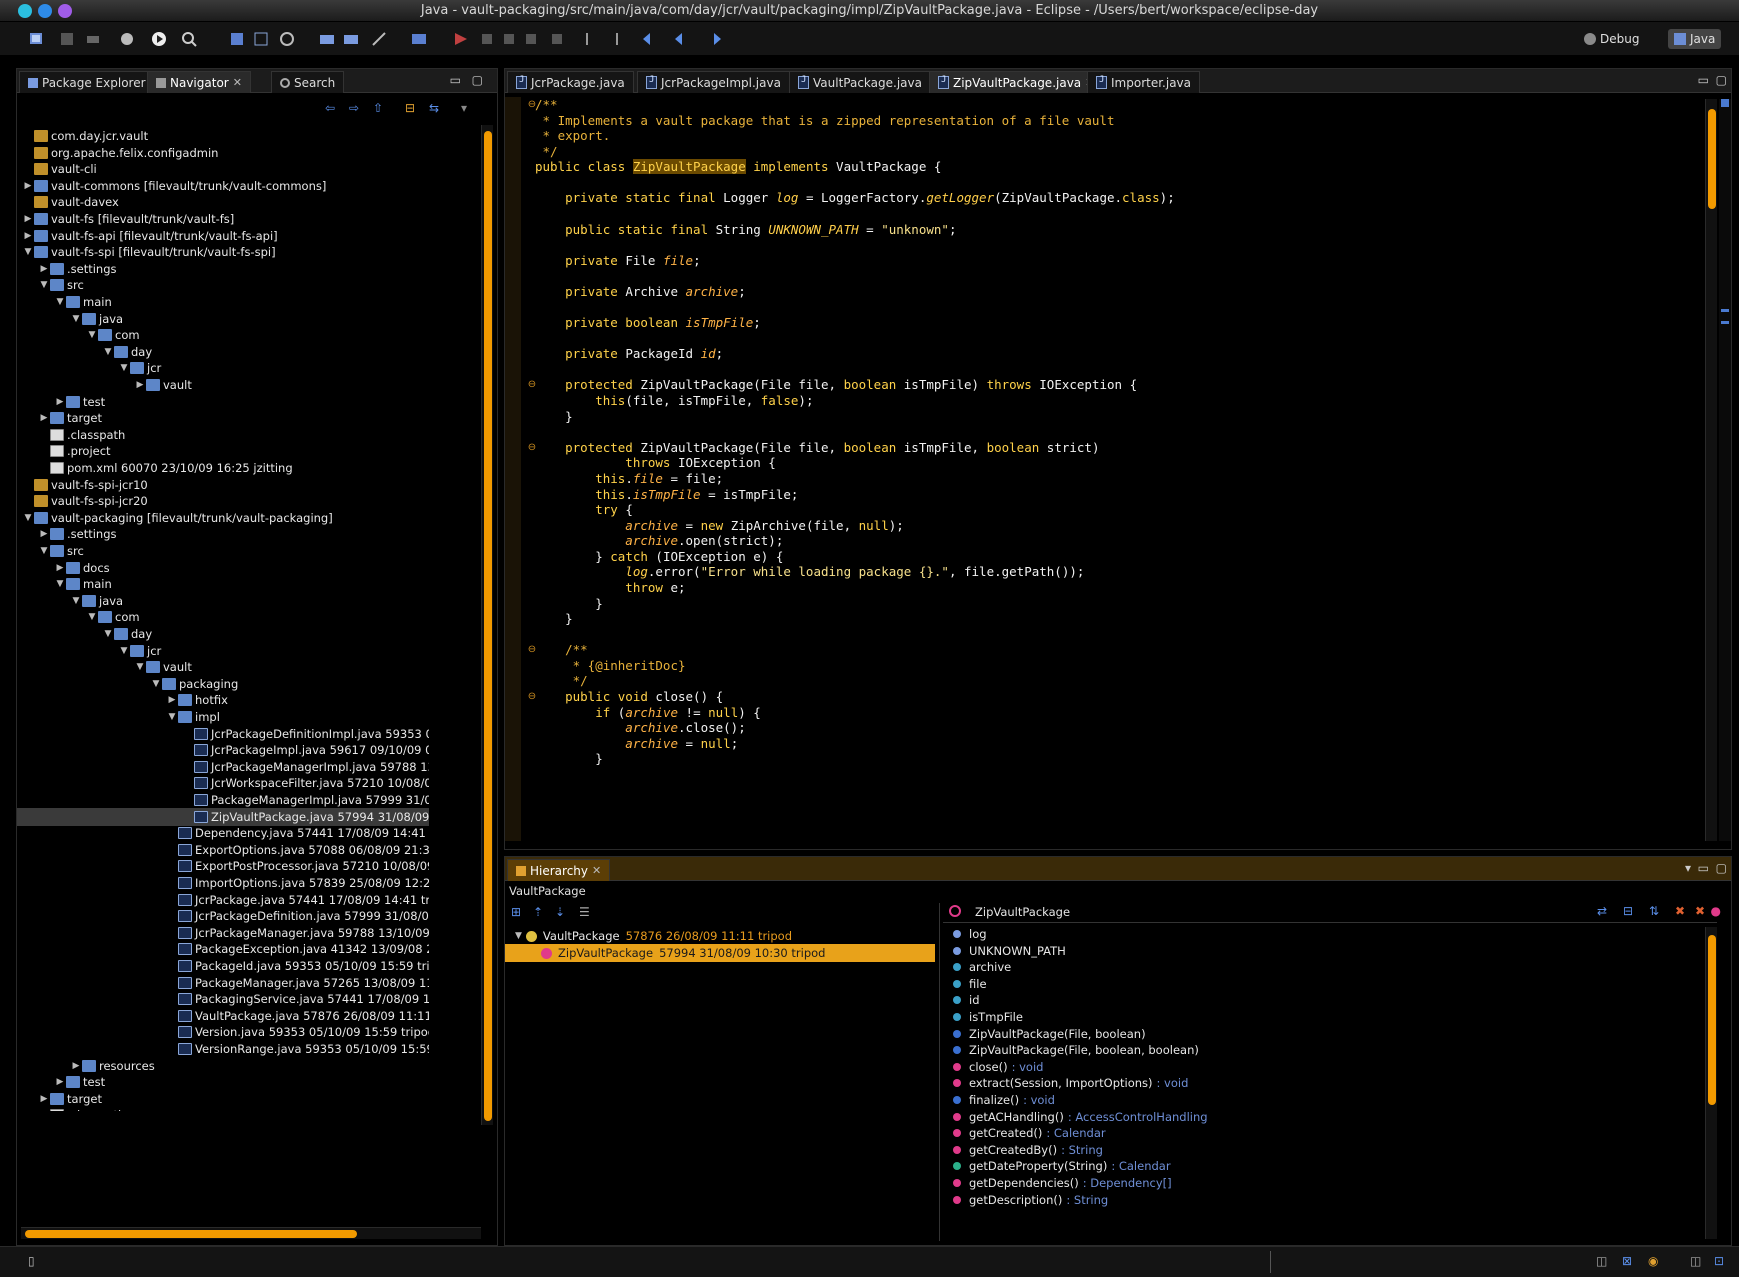 This screenshot has height=1277, width=1739. What do you see at coordinates (306, 767) in the screenshot?
I see `tree-item: JcrPackageManagerImpl.java 59788 13/10` at bounding box center [306, 767].